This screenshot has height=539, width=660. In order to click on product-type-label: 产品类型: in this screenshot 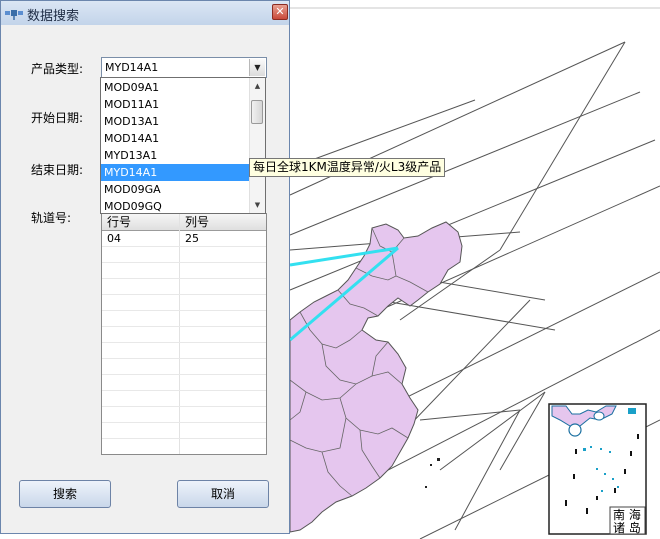, I will do `click(57, 69)`.